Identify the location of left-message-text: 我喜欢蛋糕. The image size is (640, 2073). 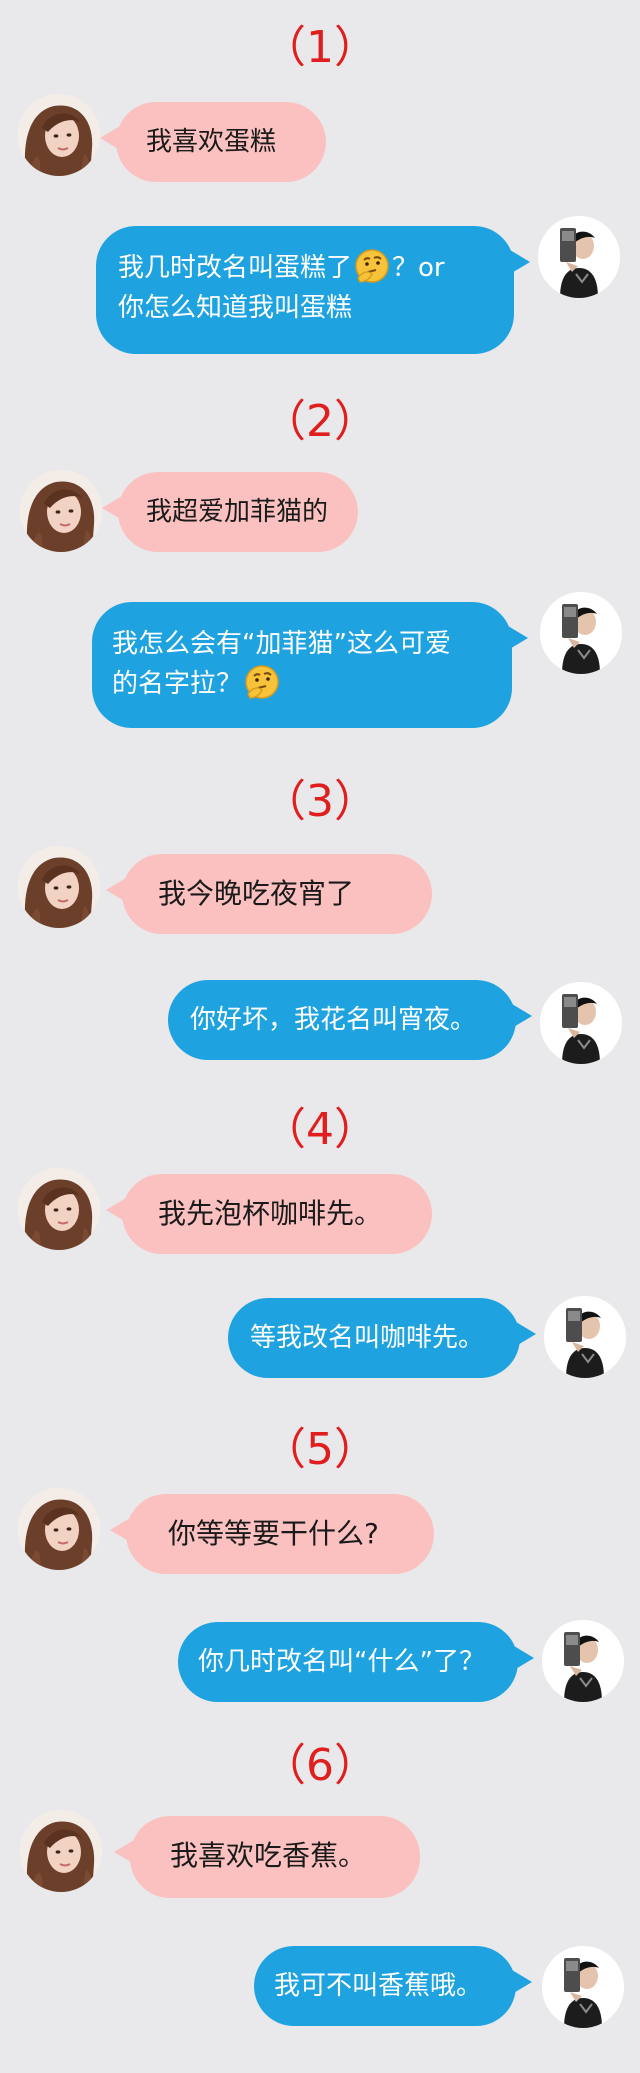
(211, 142).